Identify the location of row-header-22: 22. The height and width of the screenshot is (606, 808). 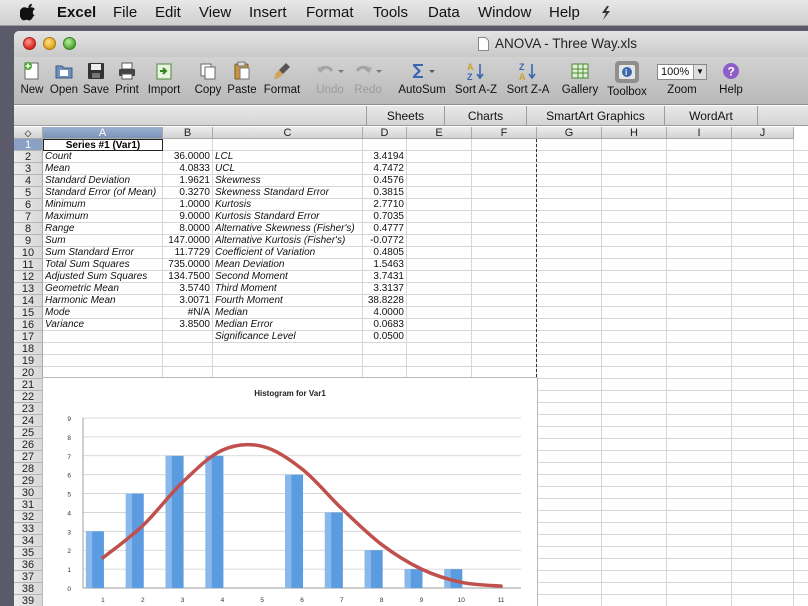
(28, 397).